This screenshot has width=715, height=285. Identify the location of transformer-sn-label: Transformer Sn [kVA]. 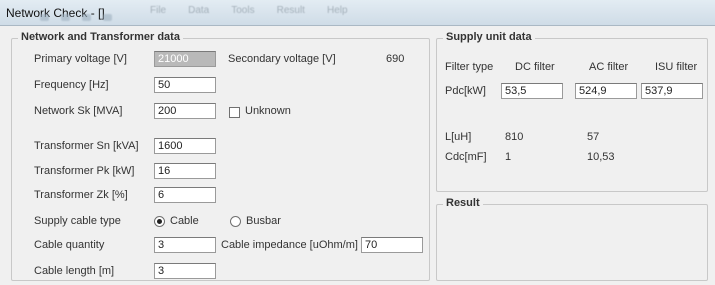
(86, 146).